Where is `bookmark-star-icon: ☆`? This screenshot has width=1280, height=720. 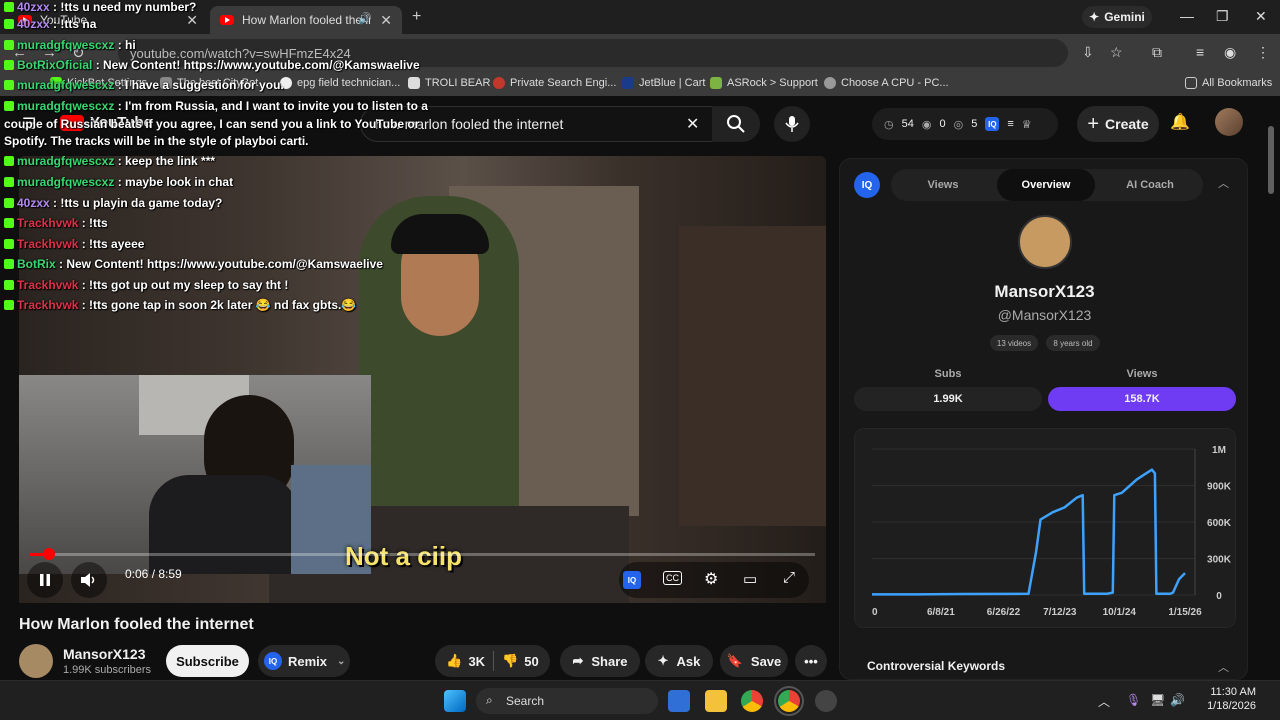 bookmark-star-icon: ☆ is located at coordinates (1116, 52).